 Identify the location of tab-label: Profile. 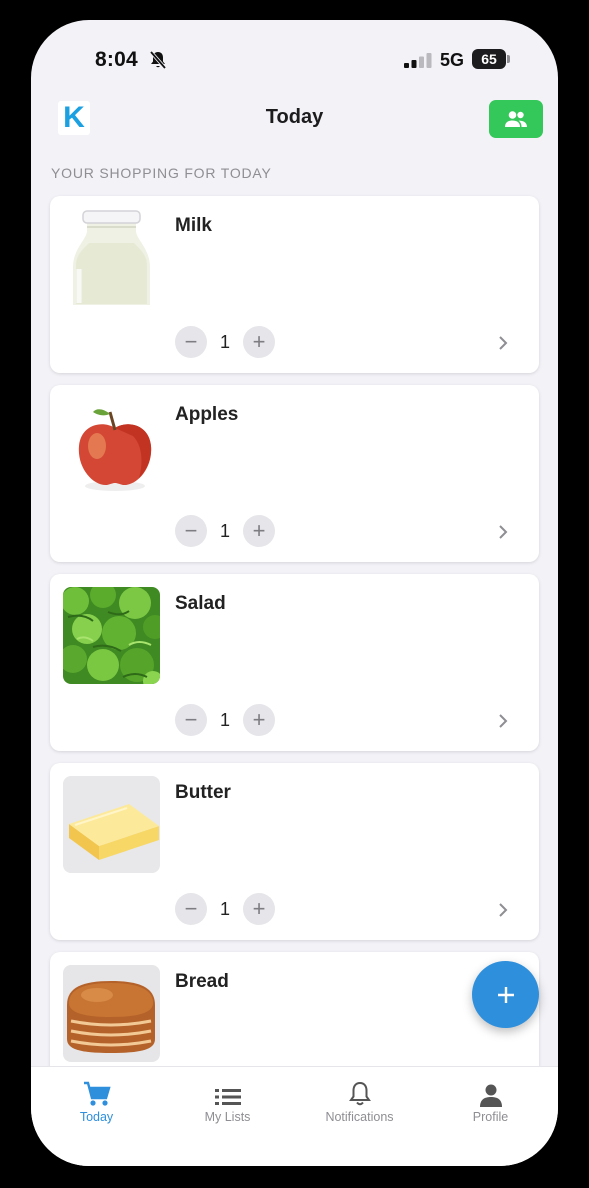
(490, 1117).